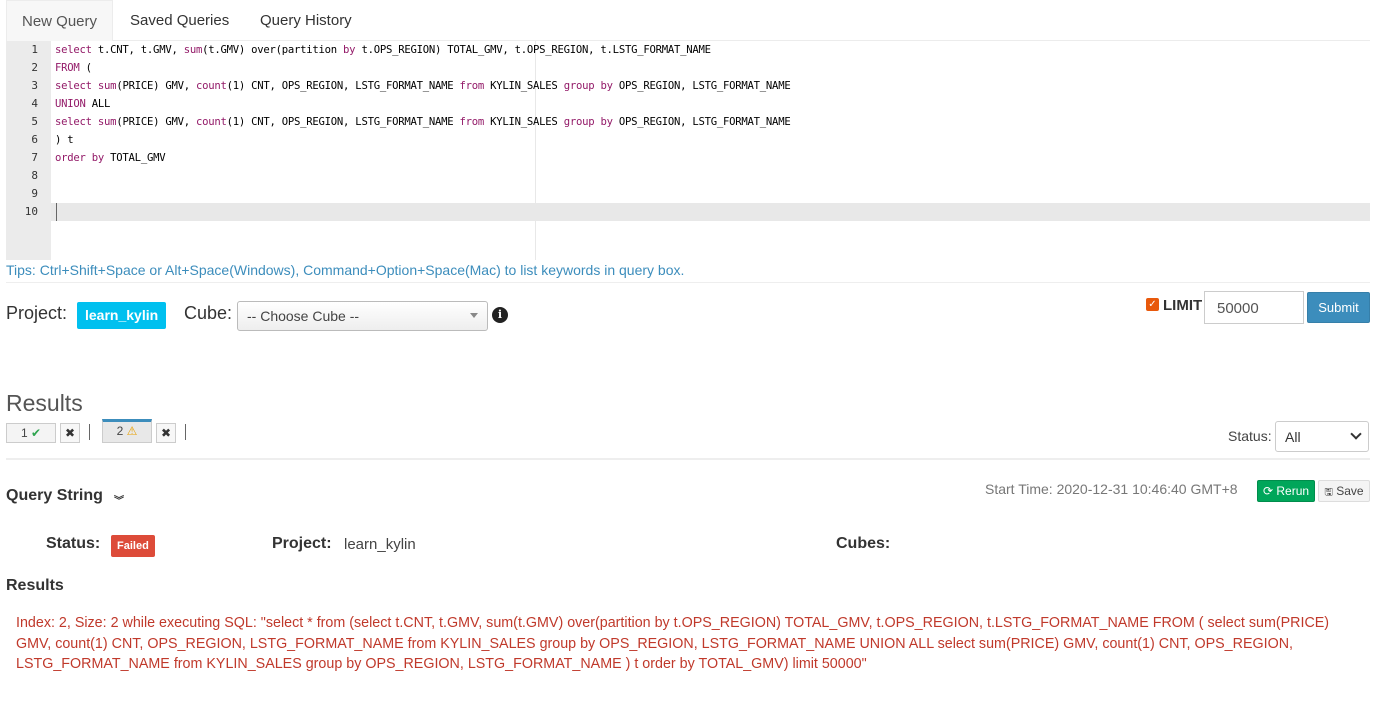  I want to click on project-label: Project:, so click(37, 313).